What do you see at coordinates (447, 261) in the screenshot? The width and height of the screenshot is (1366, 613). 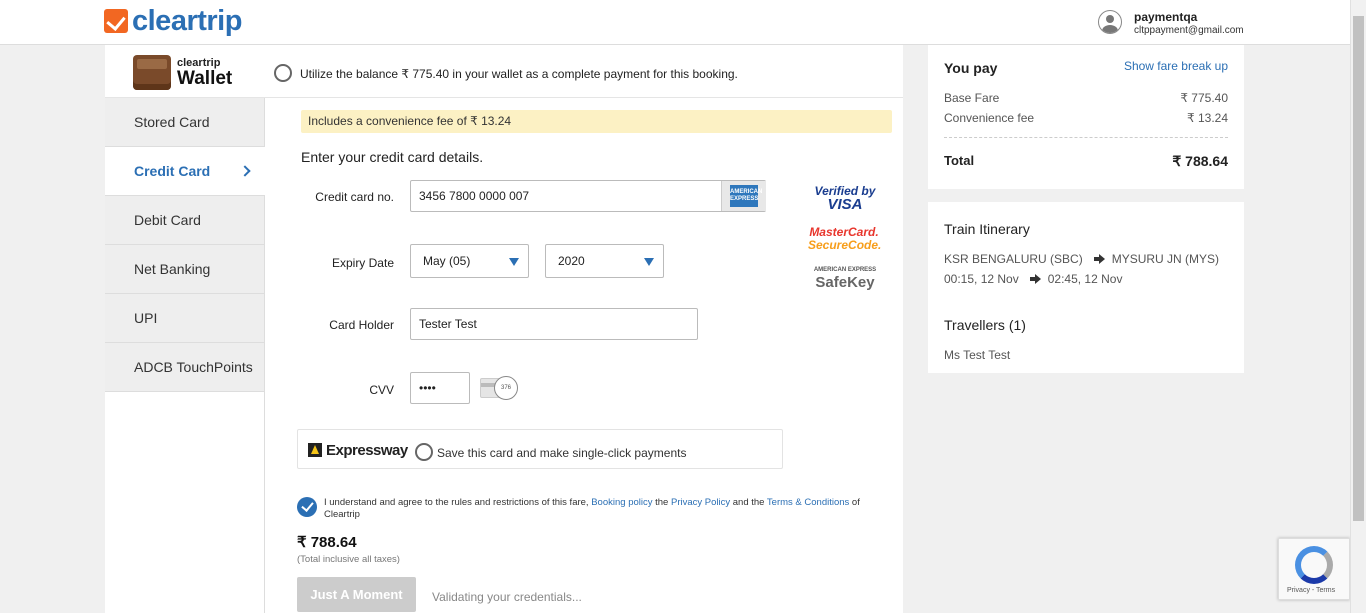 I see `expiry-month-value: May (05)` at bounding box center [447, 261].